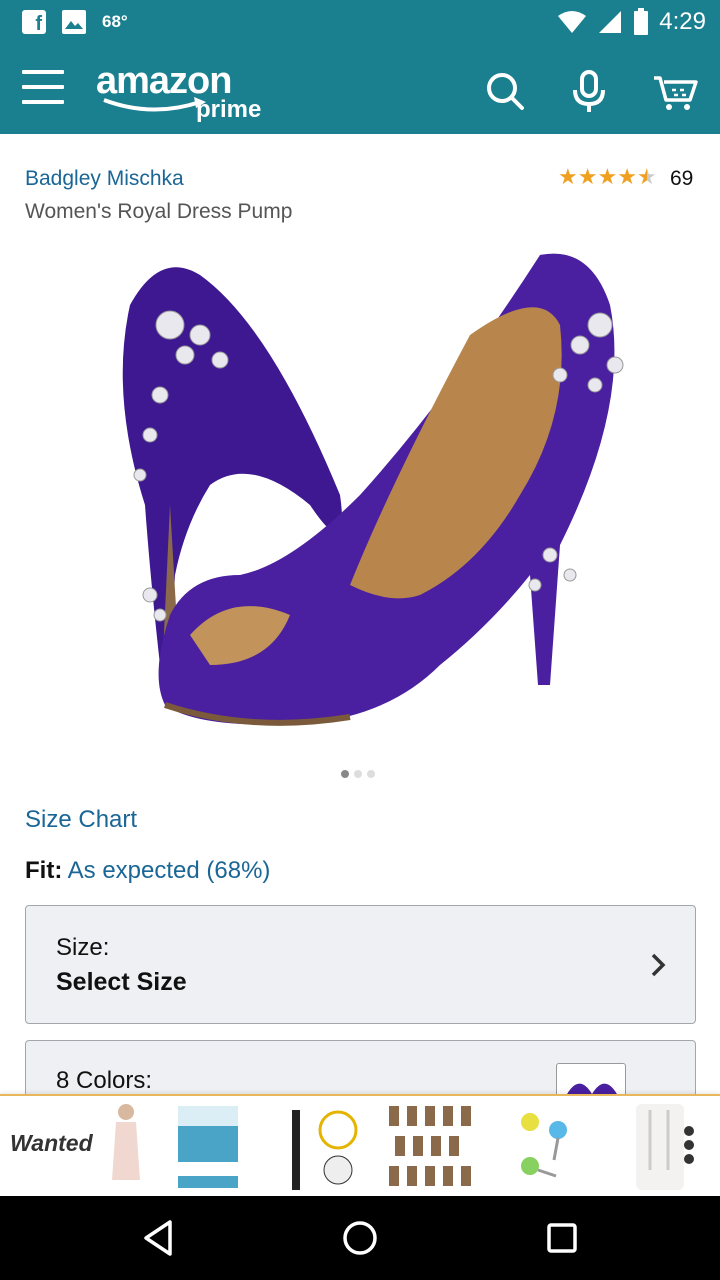 Image resolution: width=720 pixels, height=1280 pixels. I want to click on clock-text: 4:29, so click(682, 21).